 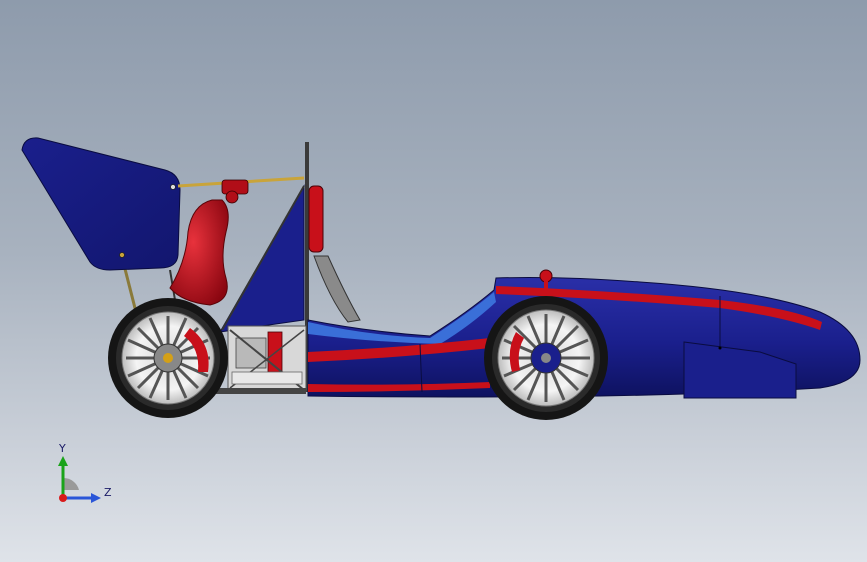 I want to click on x-axis-origin, so click(x=63, y=498).